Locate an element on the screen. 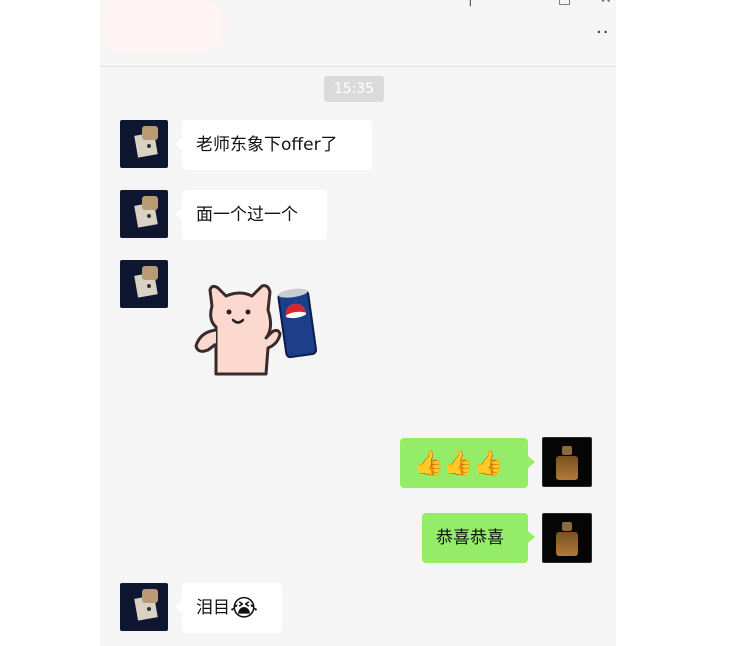  contact-name-blurred is located at coordinates (162, 25).